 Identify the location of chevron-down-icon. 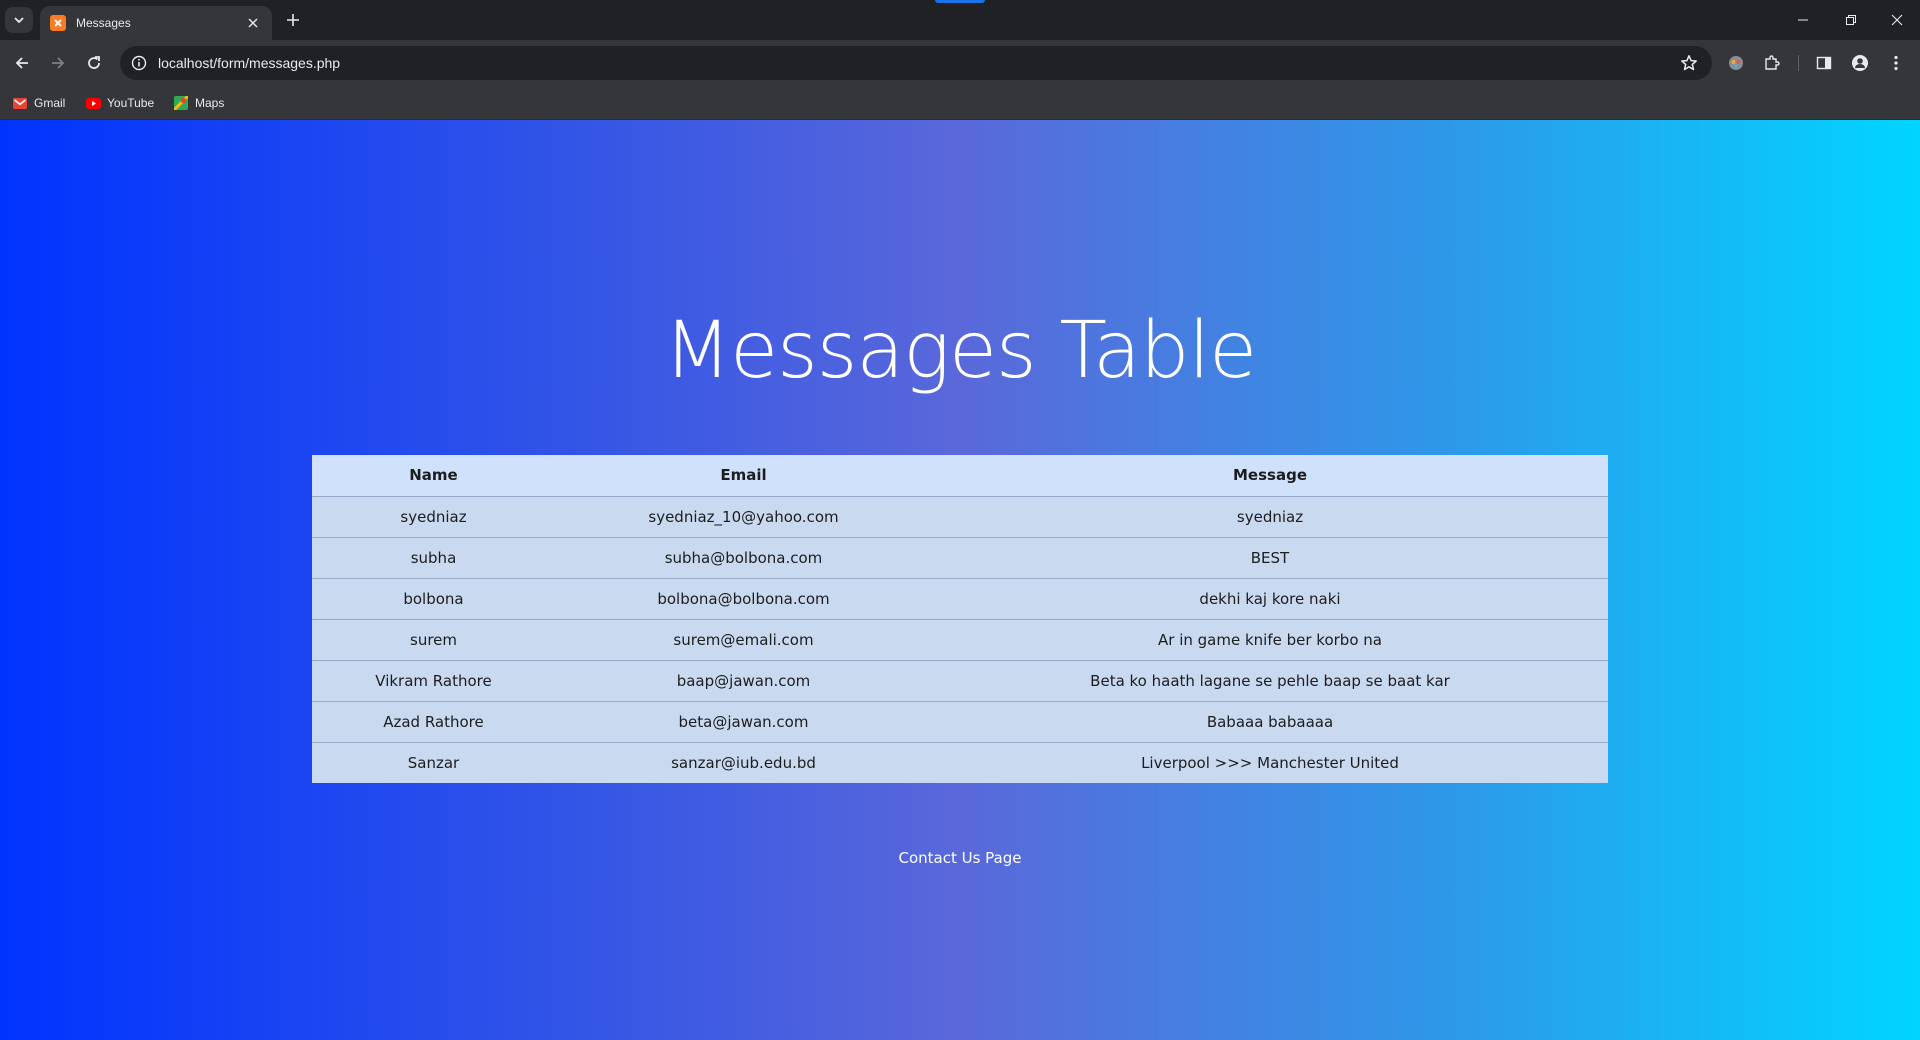
(19, 20).